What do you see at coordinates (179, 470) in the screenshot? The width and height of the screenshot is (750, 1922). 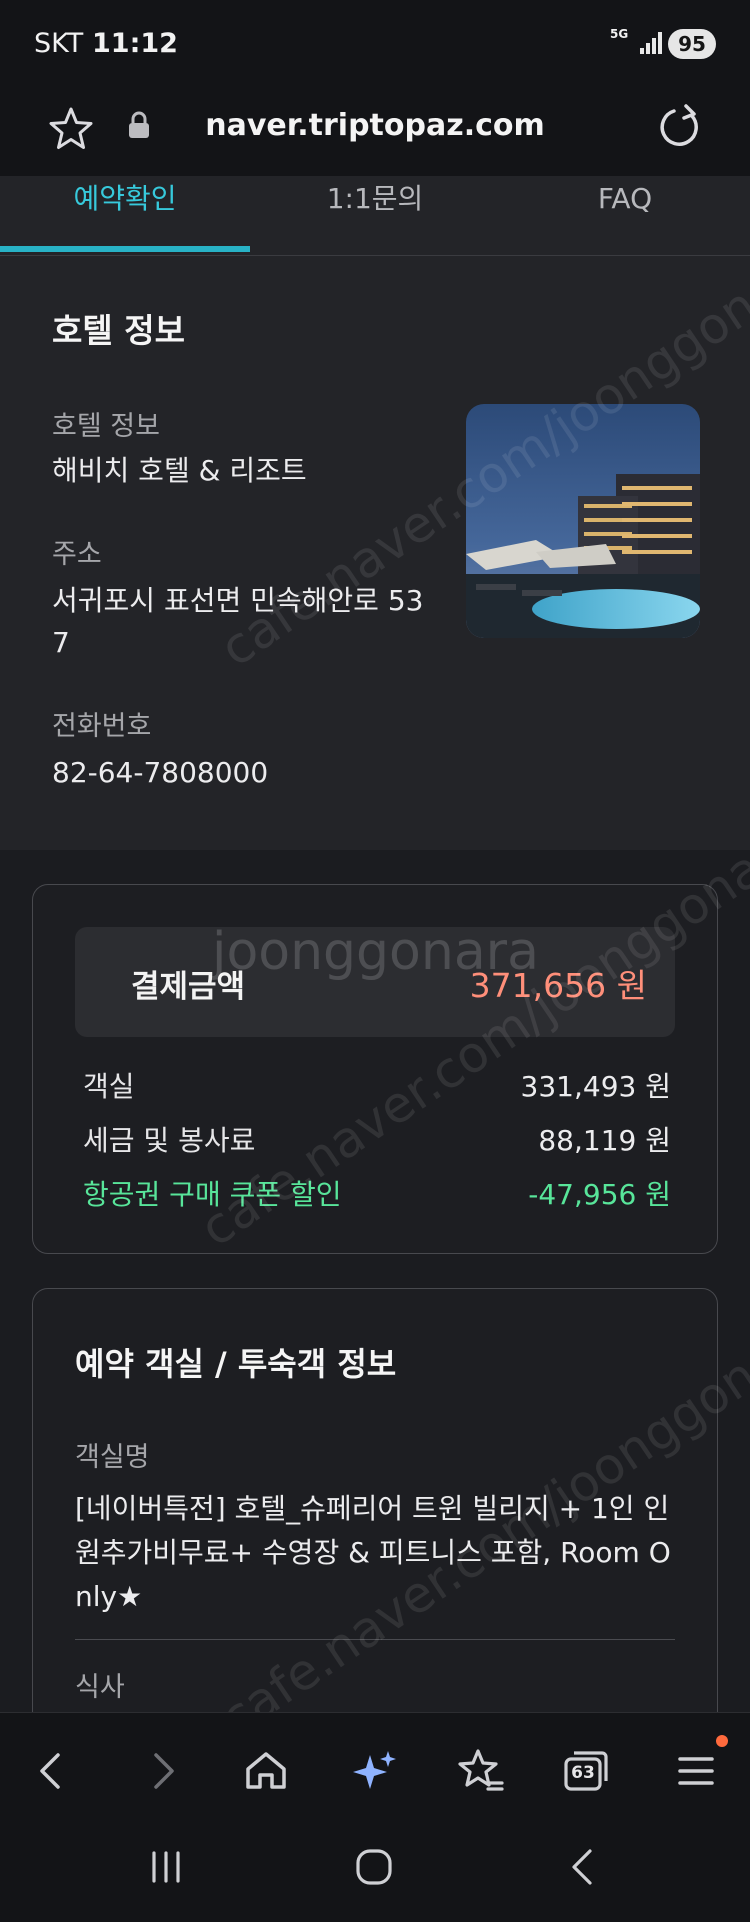 I see `hotel-name: 해비치 호텔 & 리조트` at bounding box center [179, 470].